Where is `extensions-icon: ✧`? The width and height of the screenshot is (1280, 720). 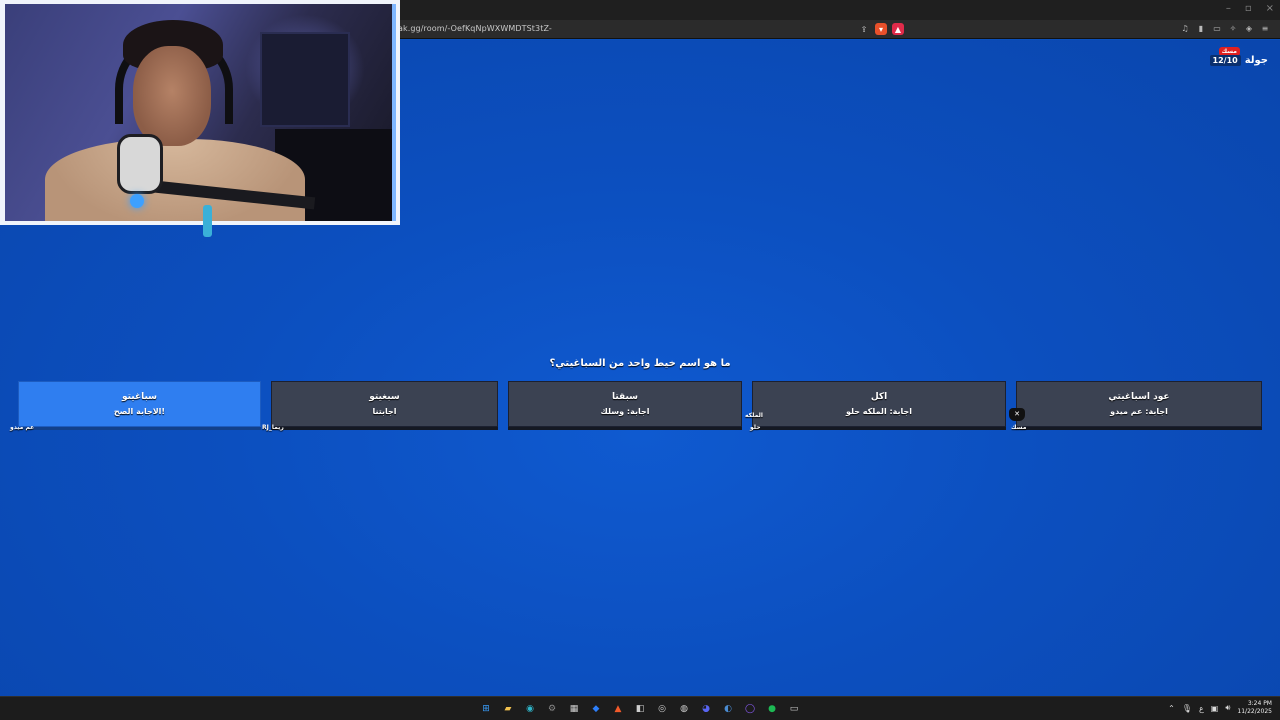 extensions-icon: ✧ is located at coordinates (1233, 28).